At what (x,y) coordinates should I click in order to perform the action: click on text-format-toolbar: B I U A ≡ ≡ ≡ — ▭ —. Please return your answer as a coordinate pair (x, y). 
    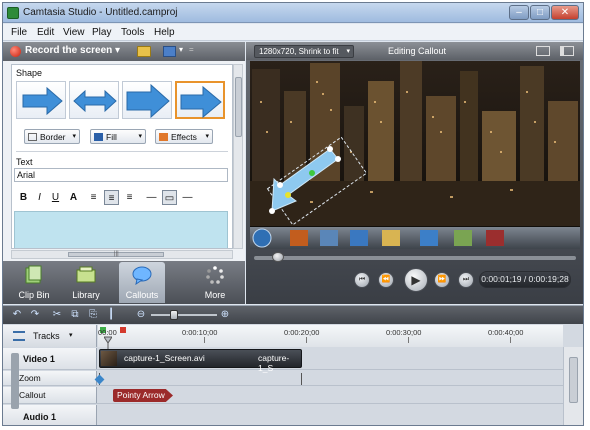
    Looking at the image, I should click on (121, 198).